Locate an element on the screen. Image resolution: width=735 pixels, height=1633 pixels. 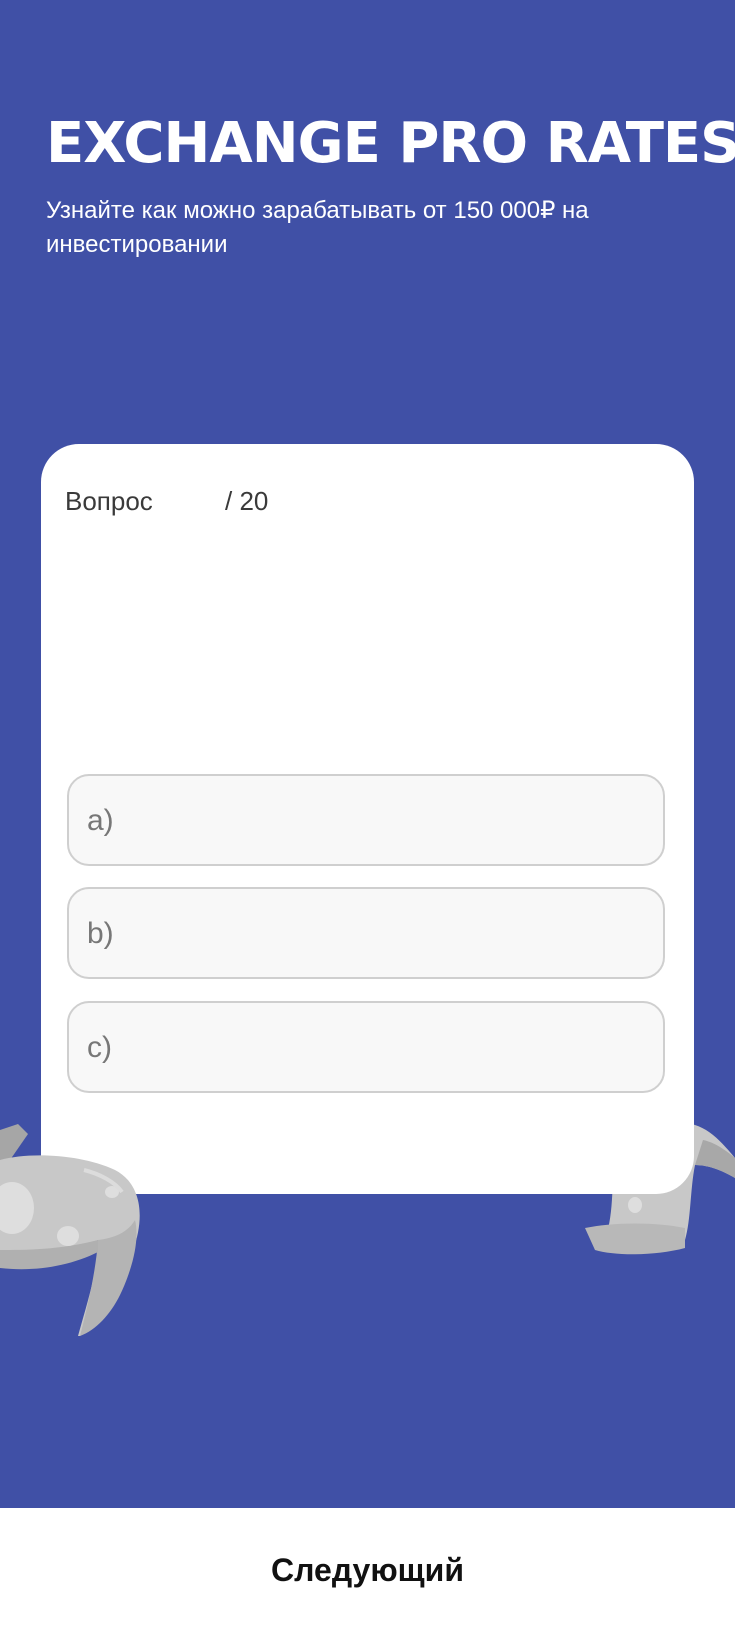
question-total: / 20 is located at coordinates (247, 501).